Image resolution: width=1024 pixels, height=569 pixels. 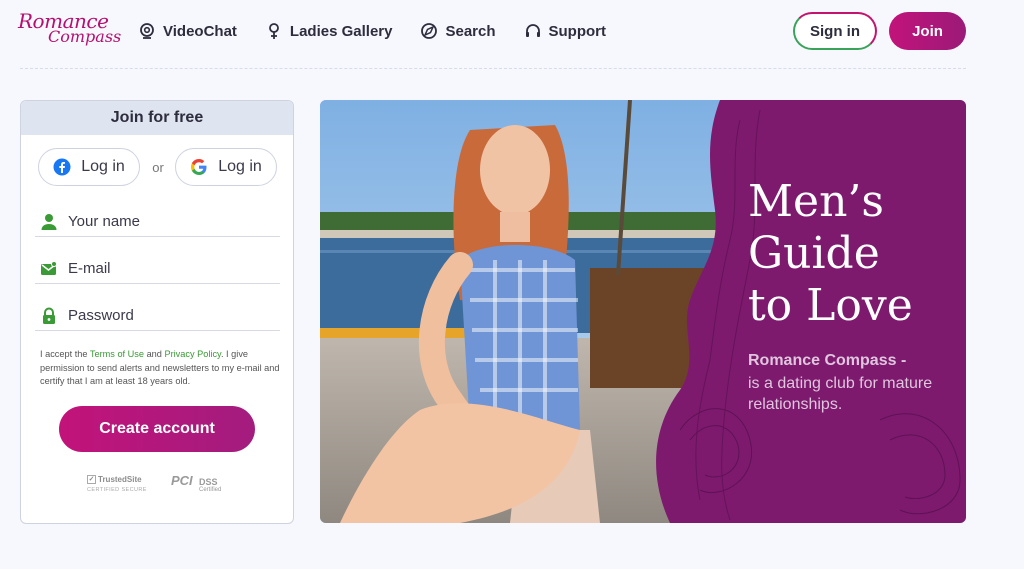 I want to click on header-divider, so click(x=493, y=68).